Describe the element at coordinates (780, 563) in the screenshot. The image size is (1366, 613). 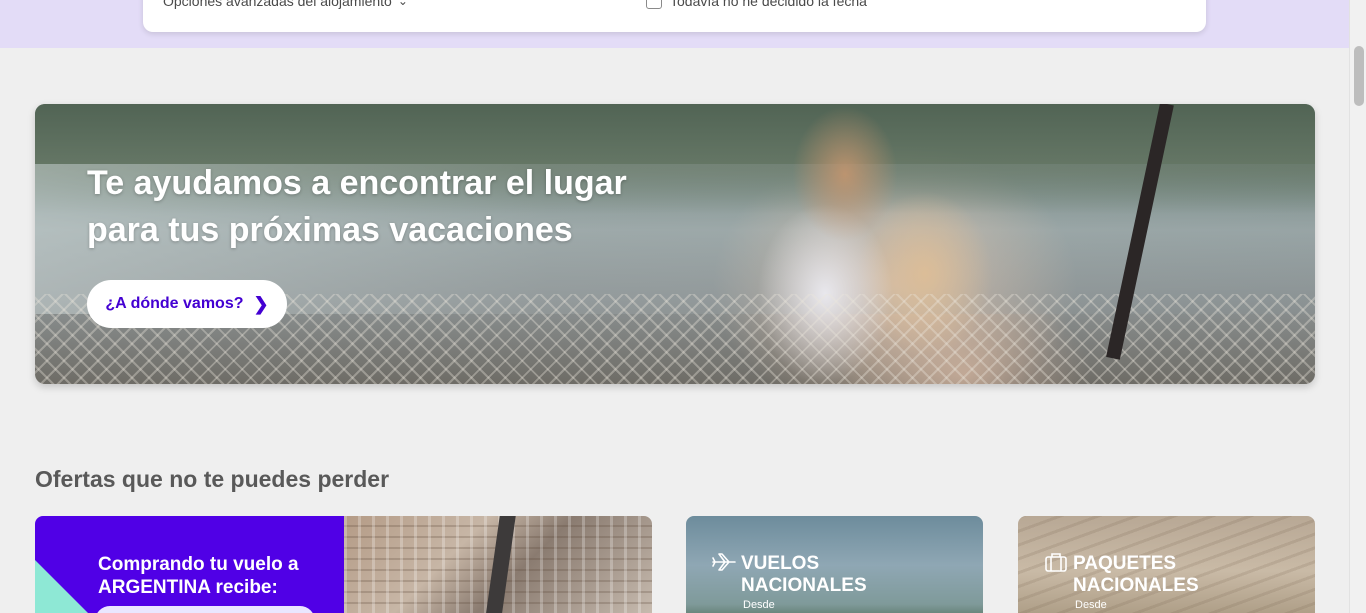
I see `offer-card-title-line1: VUELOS` at that location.